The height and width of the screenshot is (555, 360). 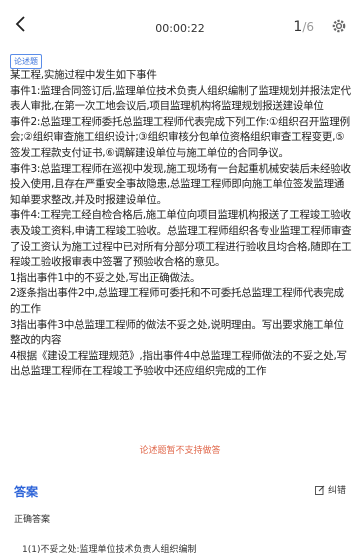 What do you see at coordinates (177, 332) in the screenshot?
I see `sub-question-3: 3指出事件3中总监理工程师的做法不妥之处,说明理由。写出要求施工单位整改的内容` at bounding box center [177, 332].